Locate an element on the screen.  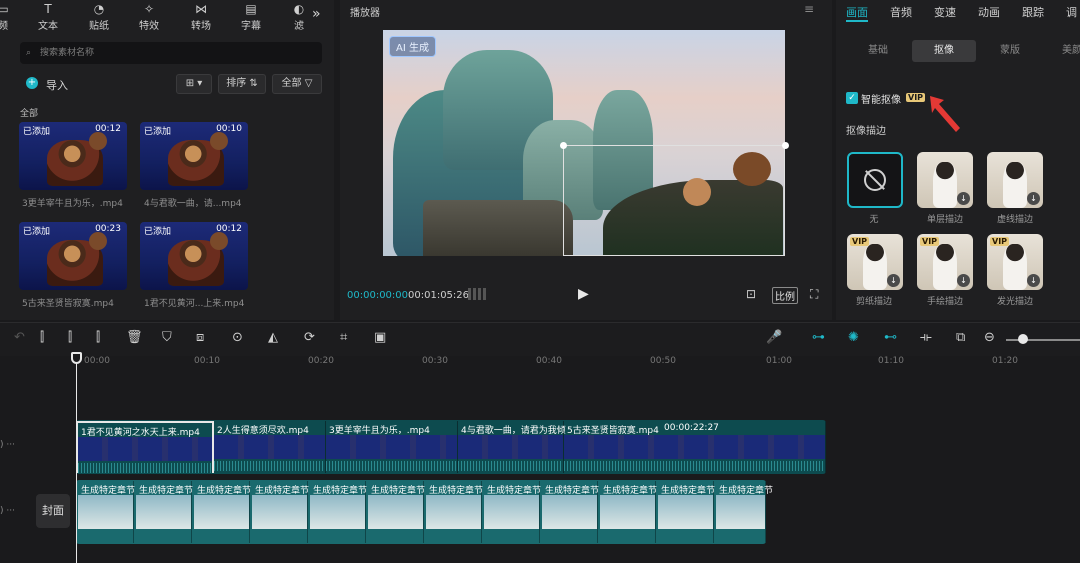
media-clip: 已添加 00:23 is located at coordinates (73, 256).